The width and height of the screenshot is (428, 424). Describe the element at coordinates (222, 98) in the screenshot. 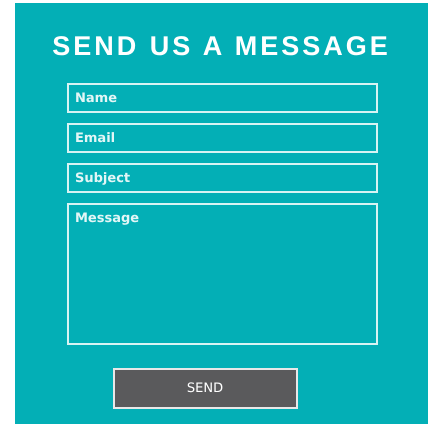

I see `input-field: Name` at that location.